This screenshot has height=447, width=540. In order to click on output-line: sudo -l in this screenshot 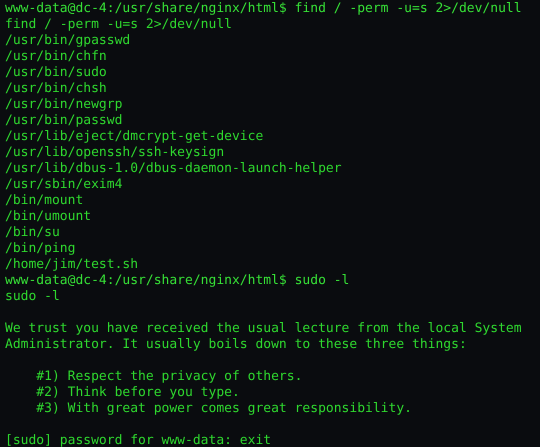, I will do `click(32, 297)`.